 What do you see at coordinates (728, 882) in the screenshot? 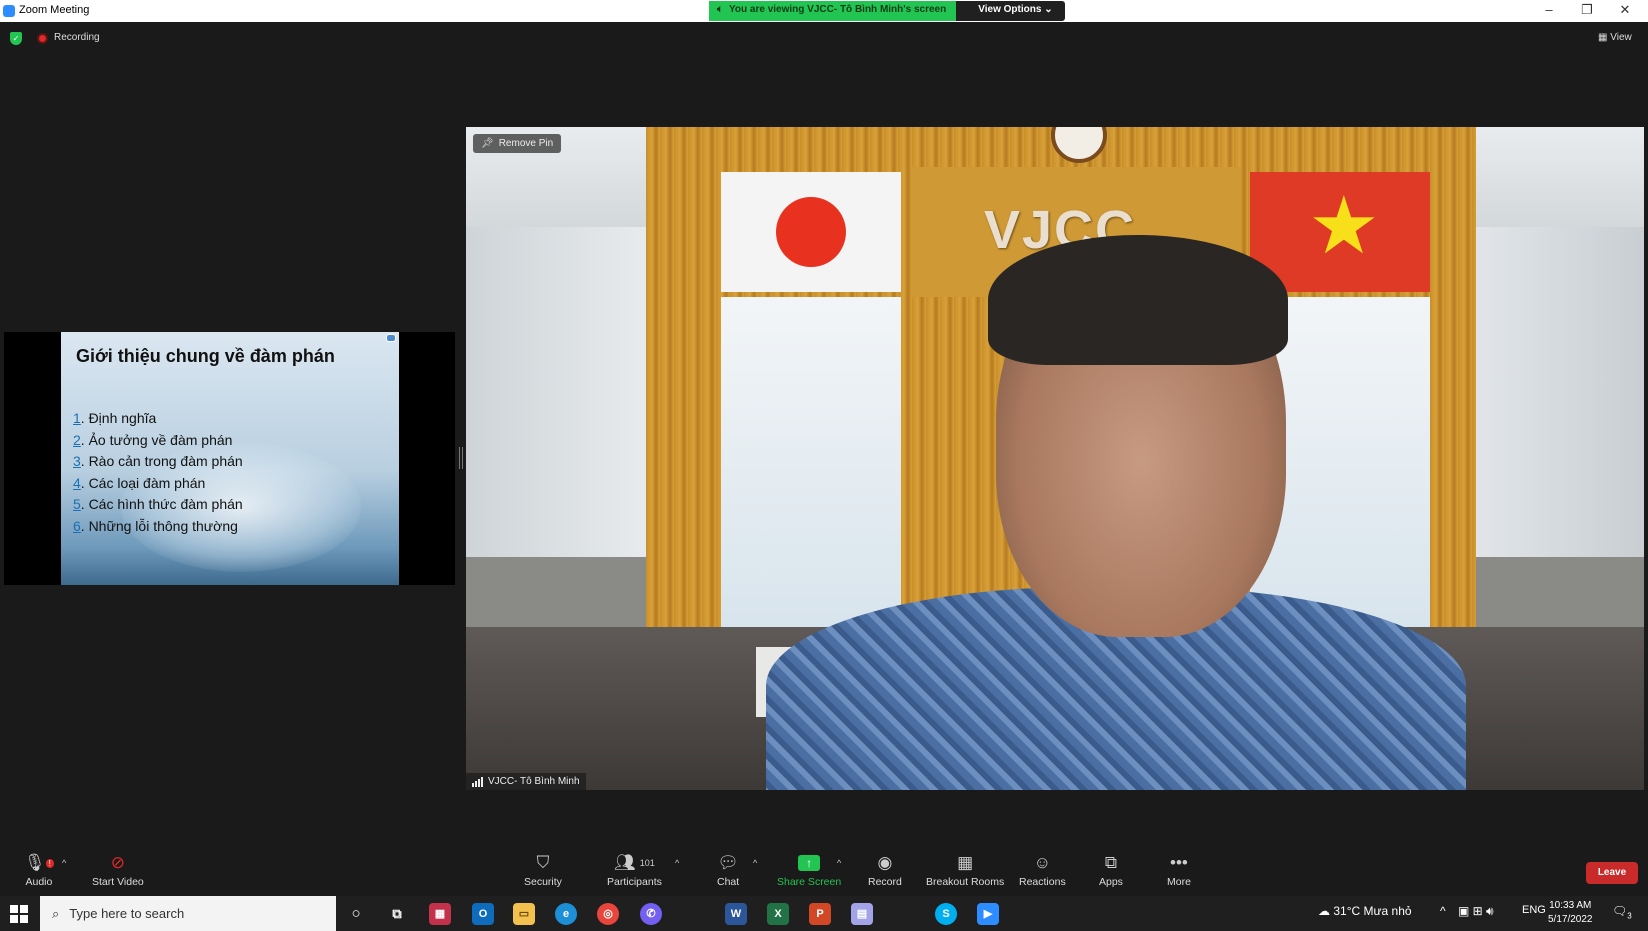
I see `chat-label: Chat` at bounding box center [728, 882].